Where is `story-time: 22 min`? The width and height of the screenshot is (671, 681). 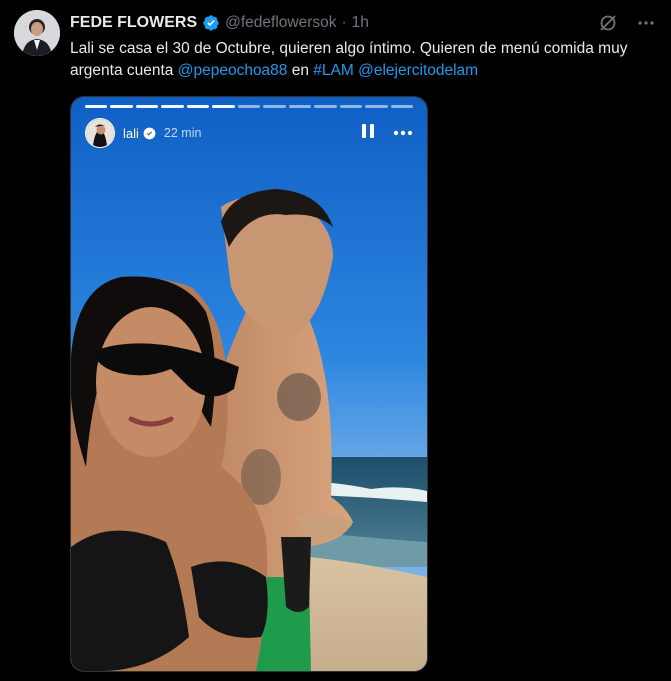 story-time: 22 min is located at coordinates (182, 133).